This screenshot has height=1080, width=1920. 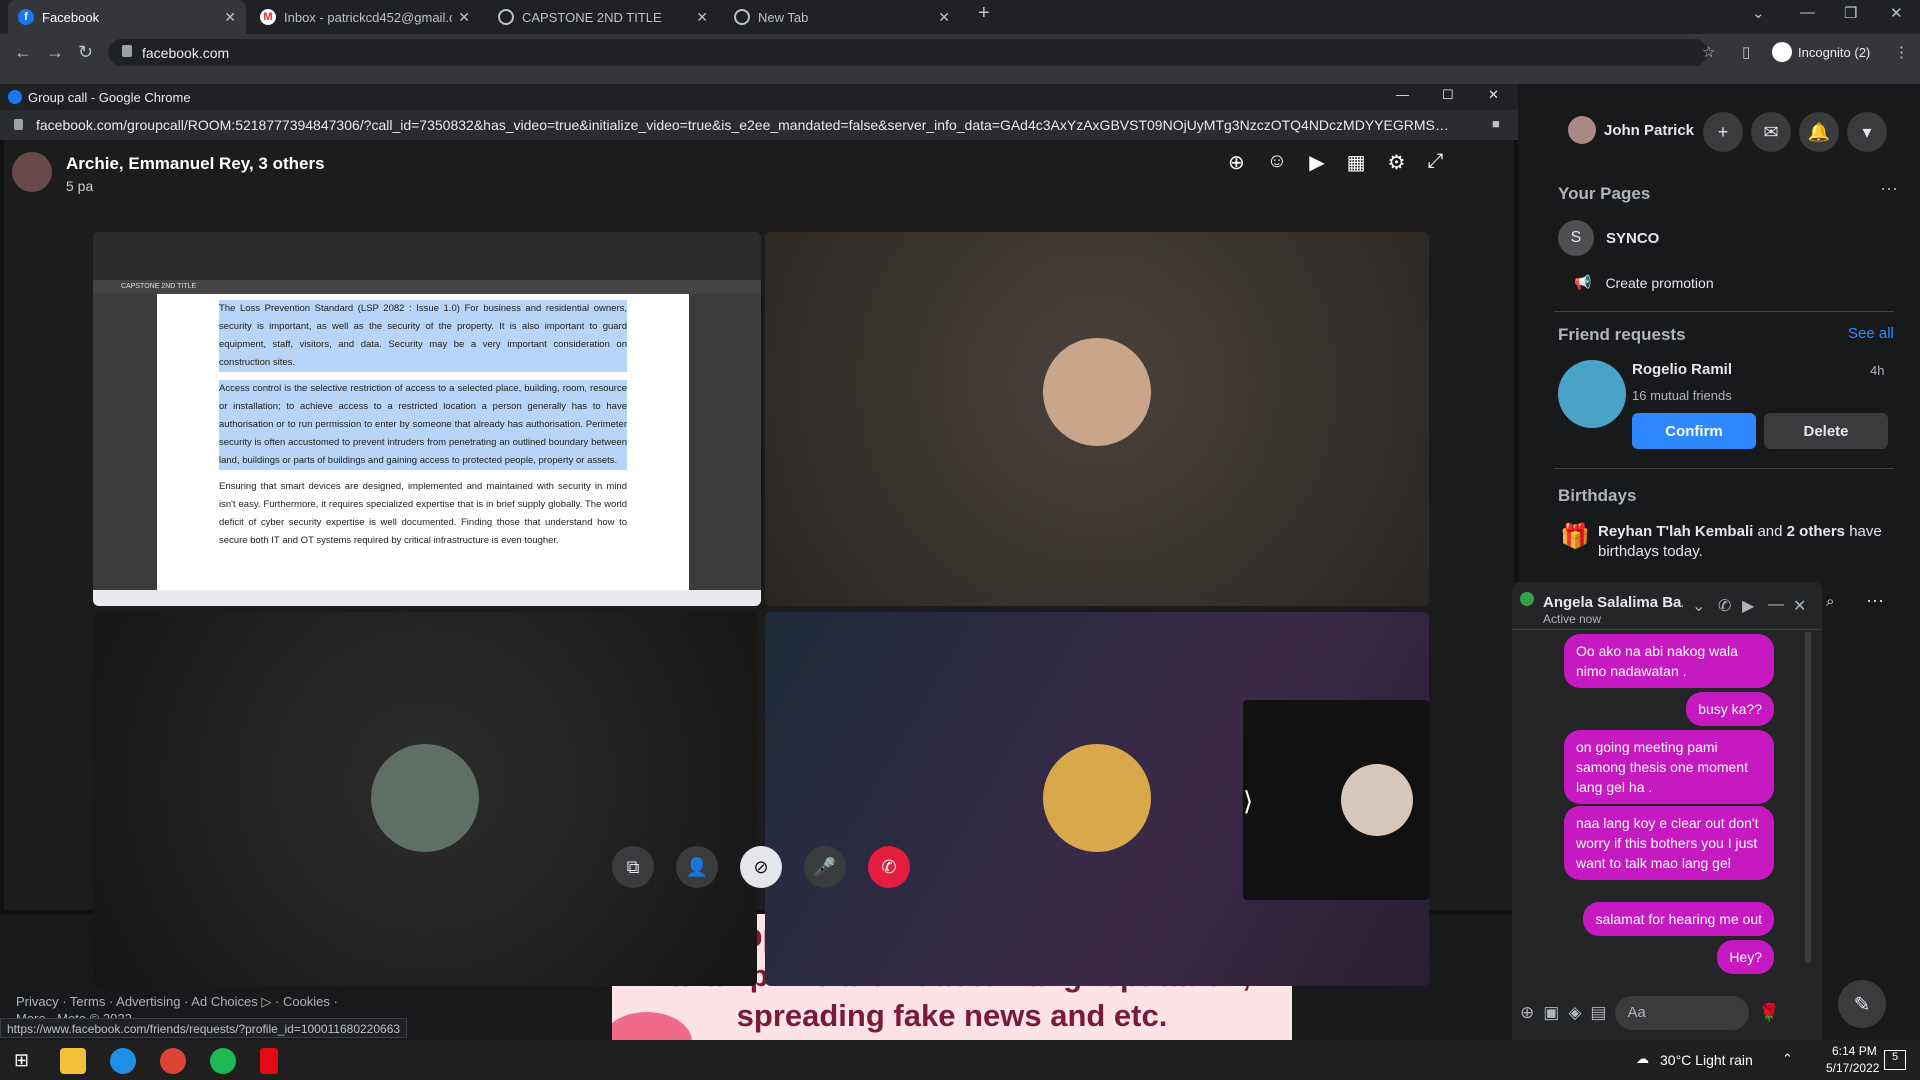 What do you see at coordinates (842, 17) in the screenshot?
I see `tab-new-tab: New Tab ✕` at bounding box center [842, 17].